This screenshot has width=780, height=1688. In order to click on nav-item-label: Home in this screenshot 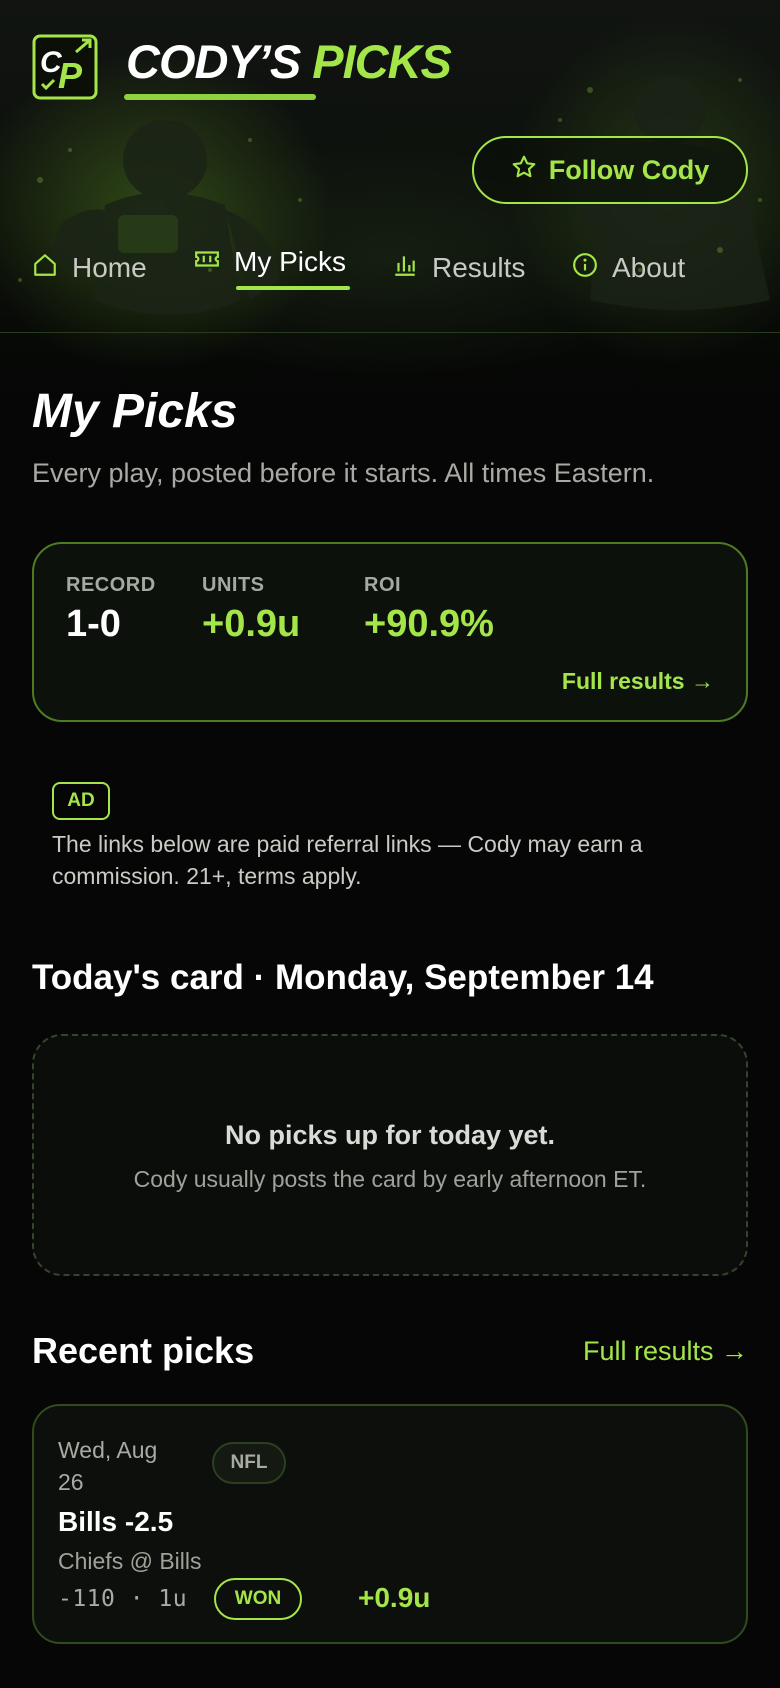, I will do `click(109, 267)`.